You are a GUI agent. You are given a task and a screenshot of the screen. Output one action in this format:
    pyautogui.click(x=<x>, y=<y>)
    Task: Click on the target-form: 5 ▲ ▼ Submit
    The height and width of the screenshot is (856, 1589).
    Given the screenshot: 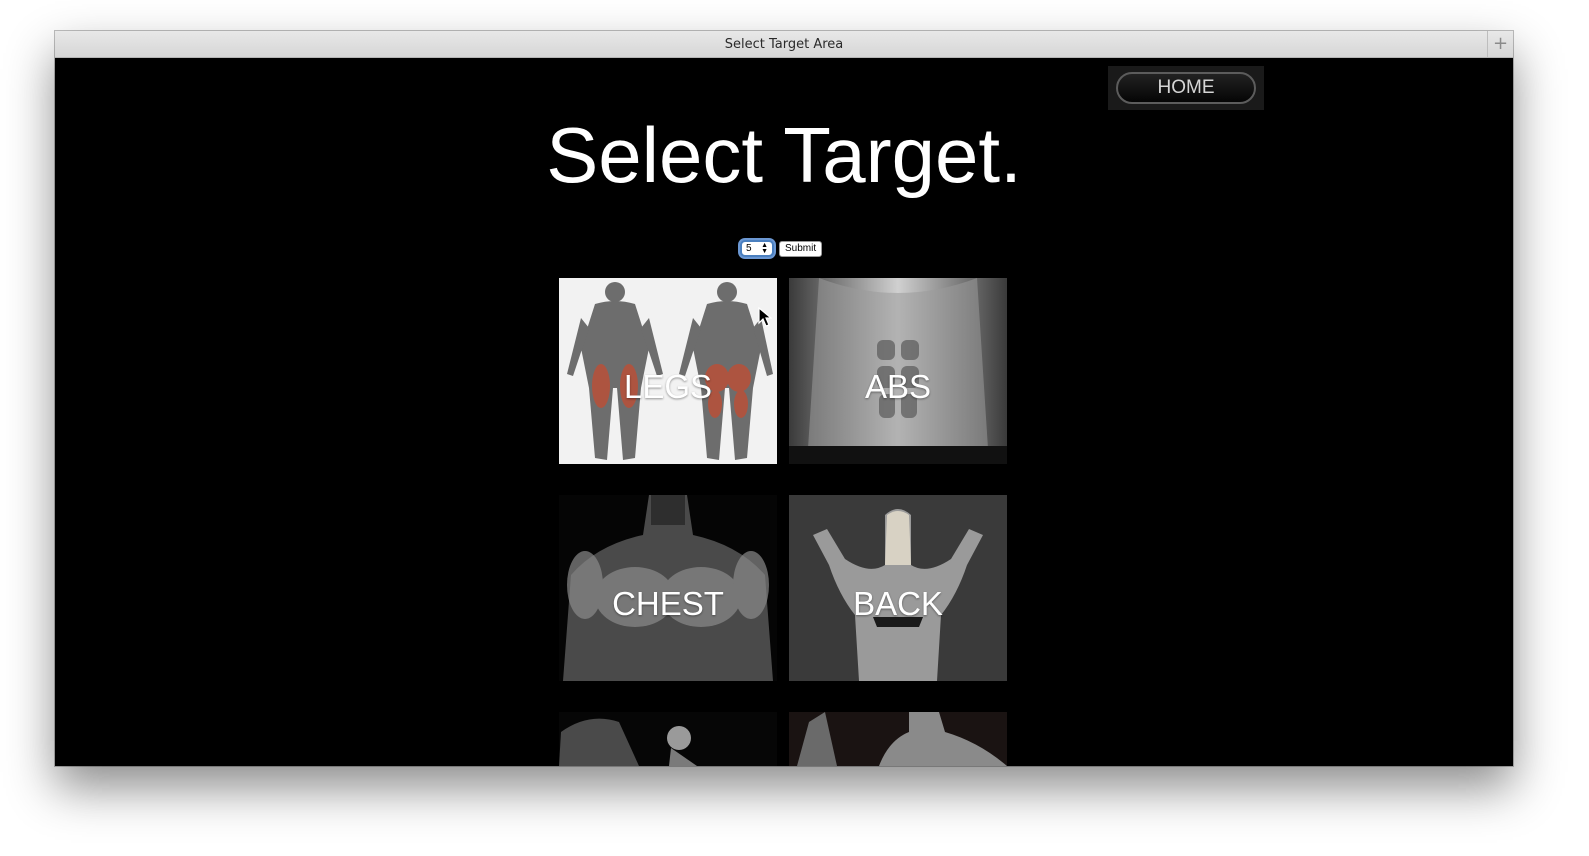 What is the action you would take?
    pyautogui.click(x=781, y=248)
    